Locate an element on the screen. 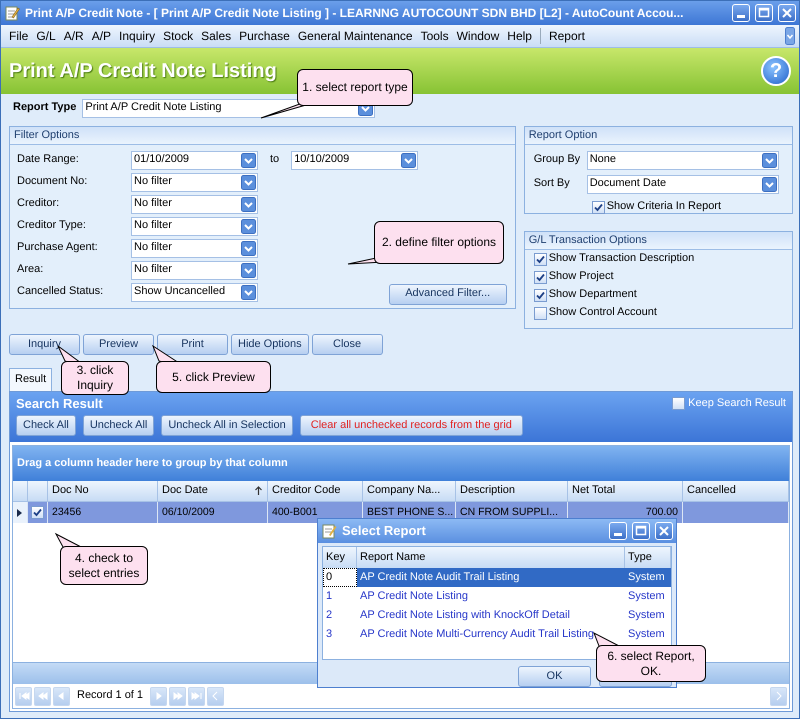  column-header: Doc No is located at coordinates (103, 491).